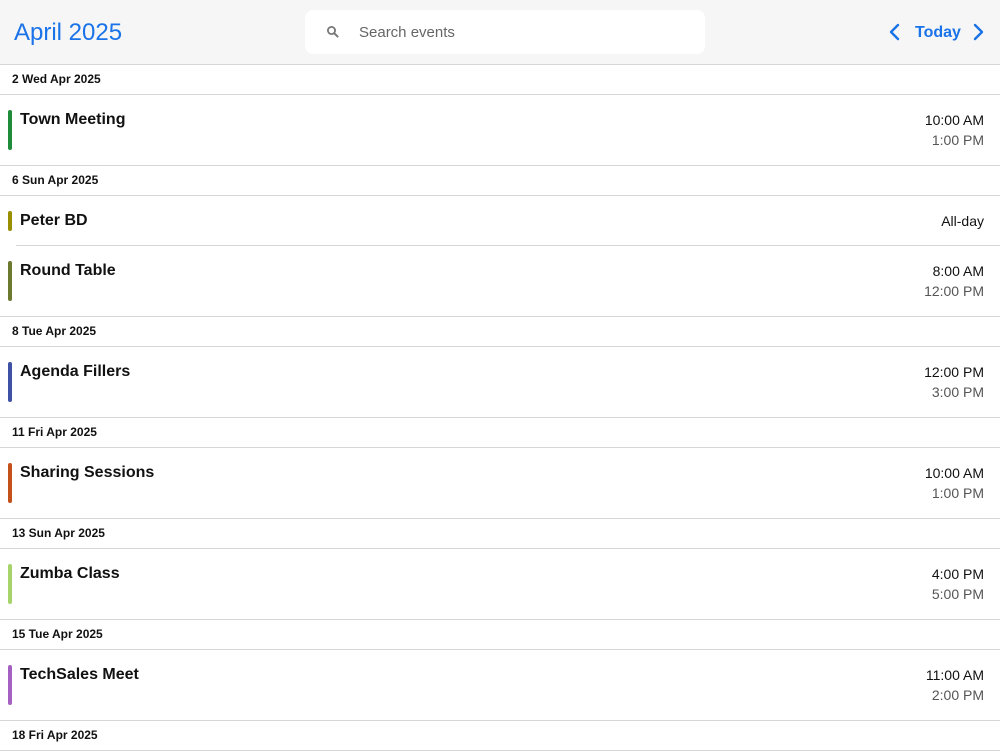 The image size is (1000, 751). I want to click on day-header: 18 Fri Apr 2025, so click(500, 736).